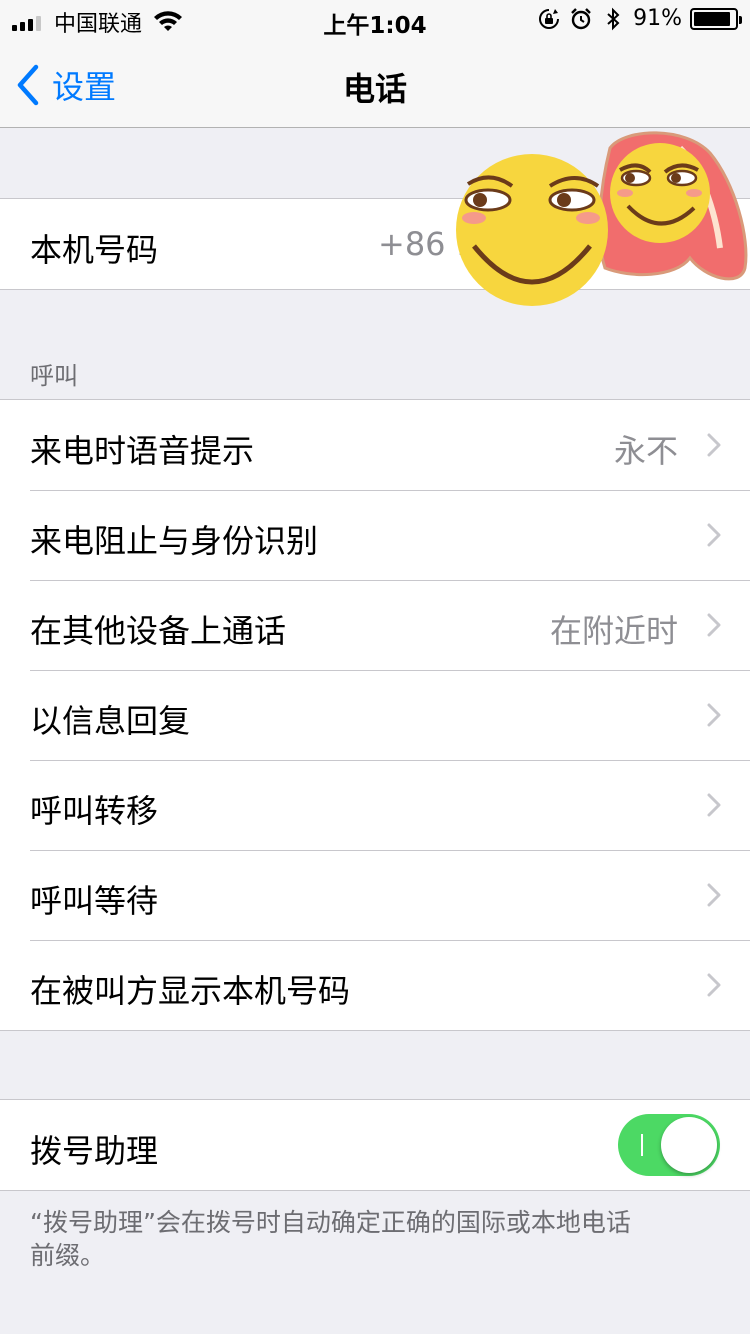 This screenshot has height=1334, width=750. I want to click on row-value: 在附近时, so click(613, 631).